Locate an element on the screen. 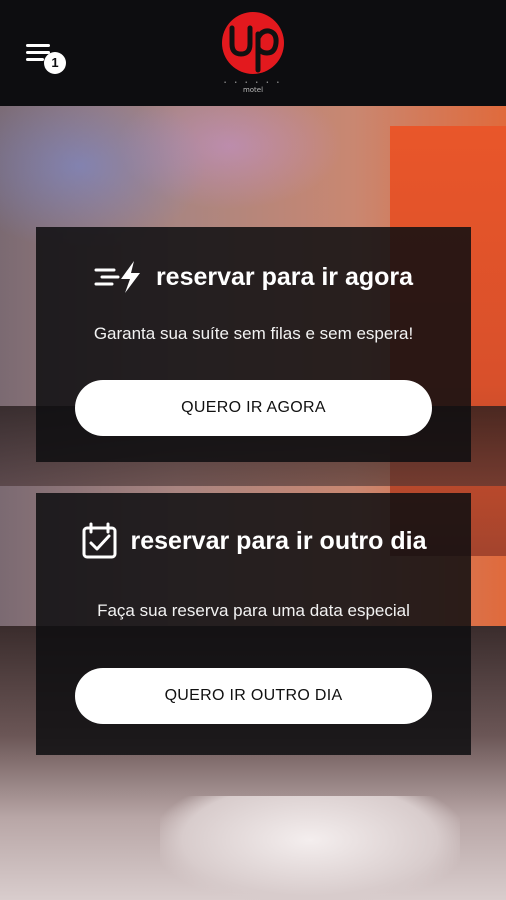  logo-subtext: motel is located at coordinates (253, 90).